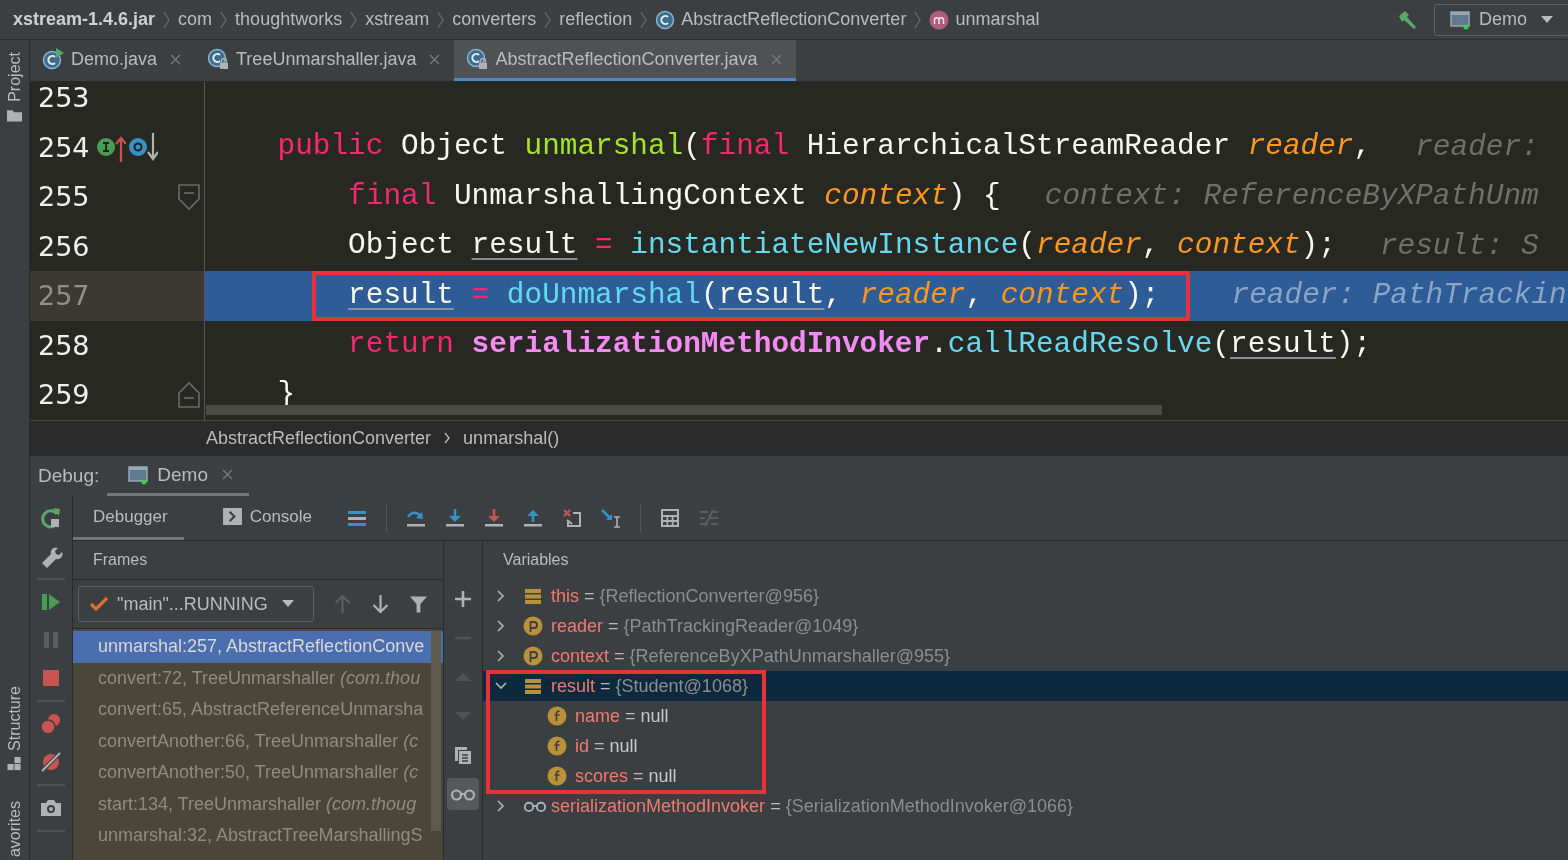 The height and width of the screenshot is (860, 1568). Describe the element at coordinates (258, 836) in the screenshot. I see `stack-frame: unmarshal:32, AbstractTreeMarshallingS` at that location.